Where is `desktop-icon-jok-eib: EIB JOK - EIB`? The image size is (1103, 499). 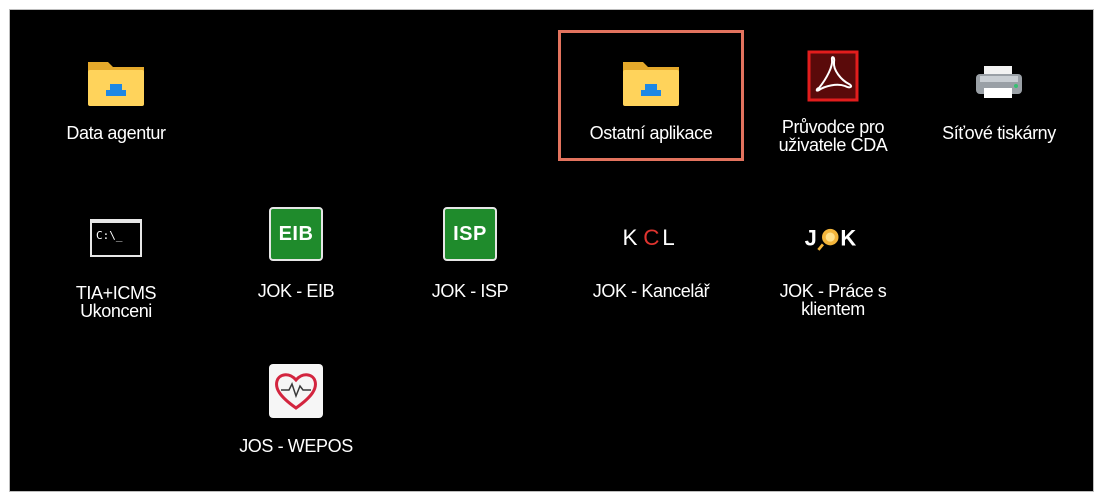
desktop-icon-jok-eib: EIB JOK - EIB is located at coordinates (296, 249).